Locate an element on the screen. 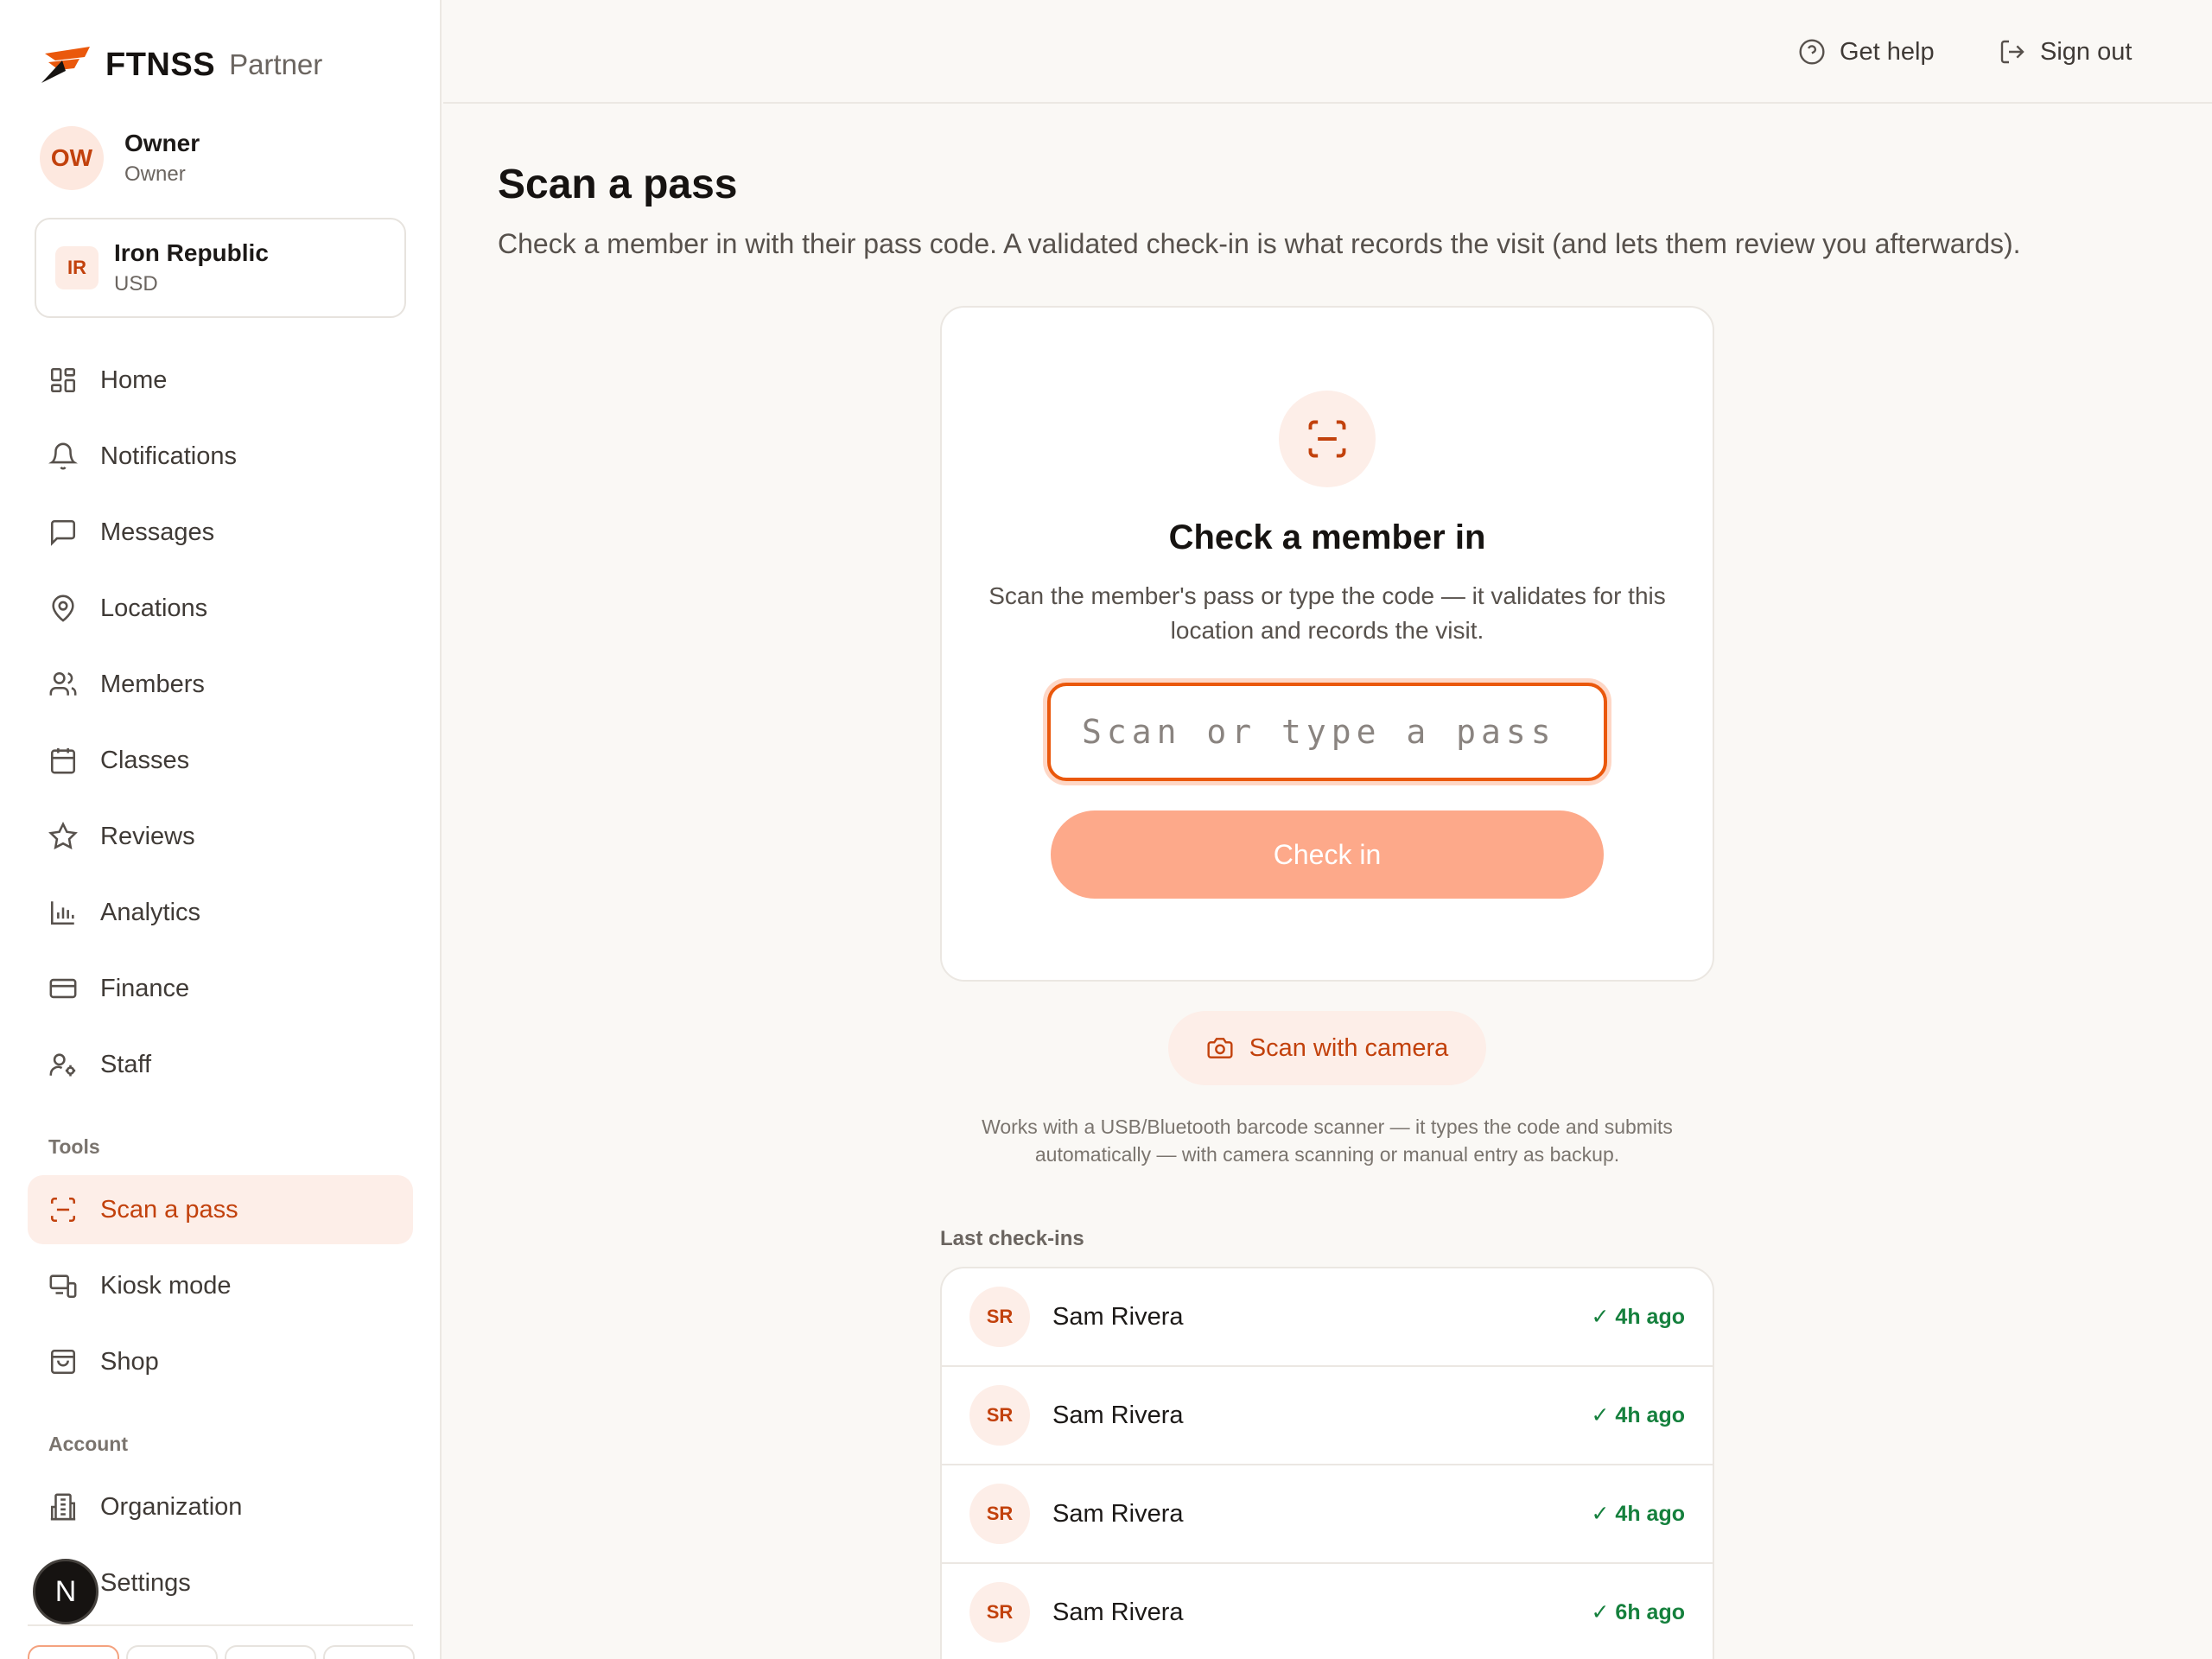 This screenshot has height=1659, width=2212. brand: FTNSS Partner is located at coordinates (181, 65).